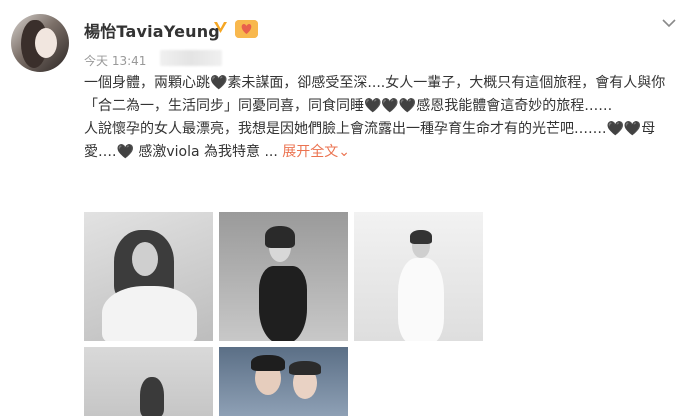 This screenshot has height=416, width=696. I want to click on expand-full-text-link: 展开全文⌄, so click(316, 152).